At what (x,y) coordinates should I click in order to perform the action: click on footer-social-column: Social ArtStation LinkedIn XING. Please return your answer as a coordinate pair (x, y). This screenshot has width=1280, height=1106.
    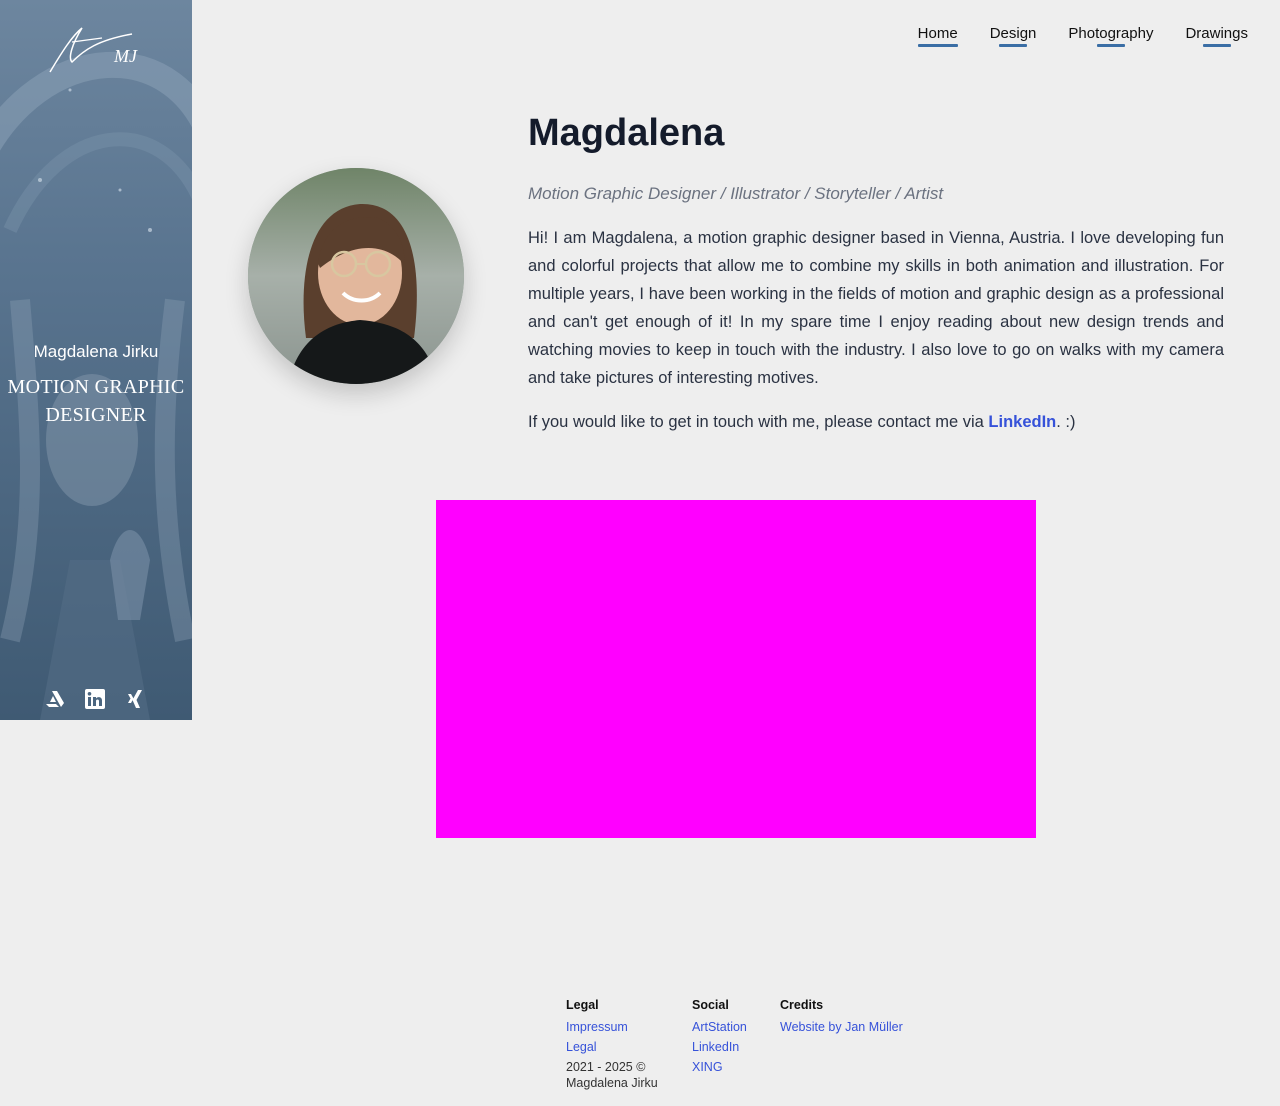
    Looking at the image, I should click on (736, 1044).